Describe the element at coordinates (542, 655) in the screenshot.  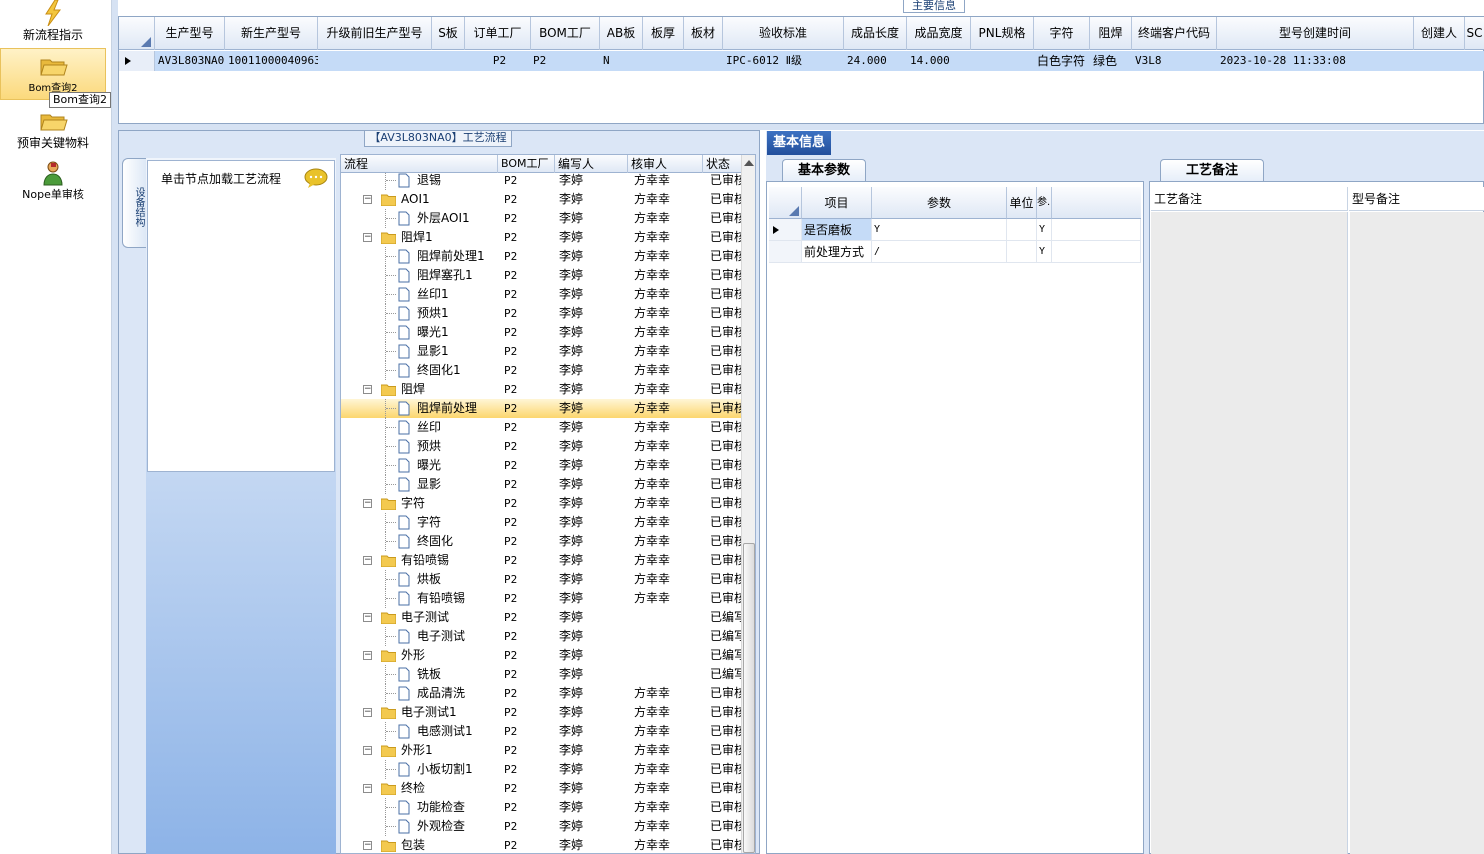
I see `tree-row: − 外形 P2 李婷 已编写` at that location.